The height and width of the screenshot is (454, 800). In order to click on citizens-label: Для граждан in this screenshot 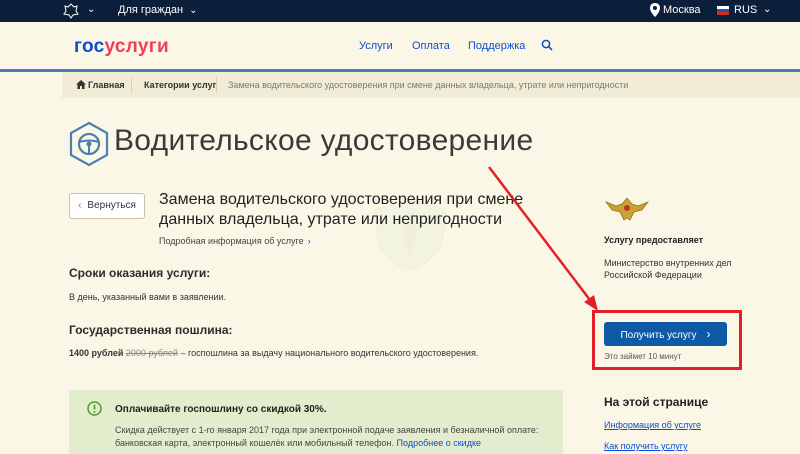, I will do `click(151, 10)`.